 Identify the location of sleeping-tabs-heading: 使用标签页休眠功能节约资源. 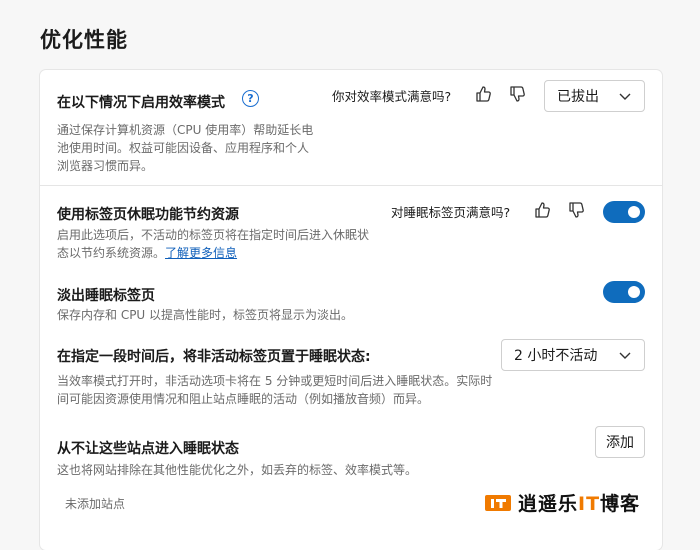
(148, 215).